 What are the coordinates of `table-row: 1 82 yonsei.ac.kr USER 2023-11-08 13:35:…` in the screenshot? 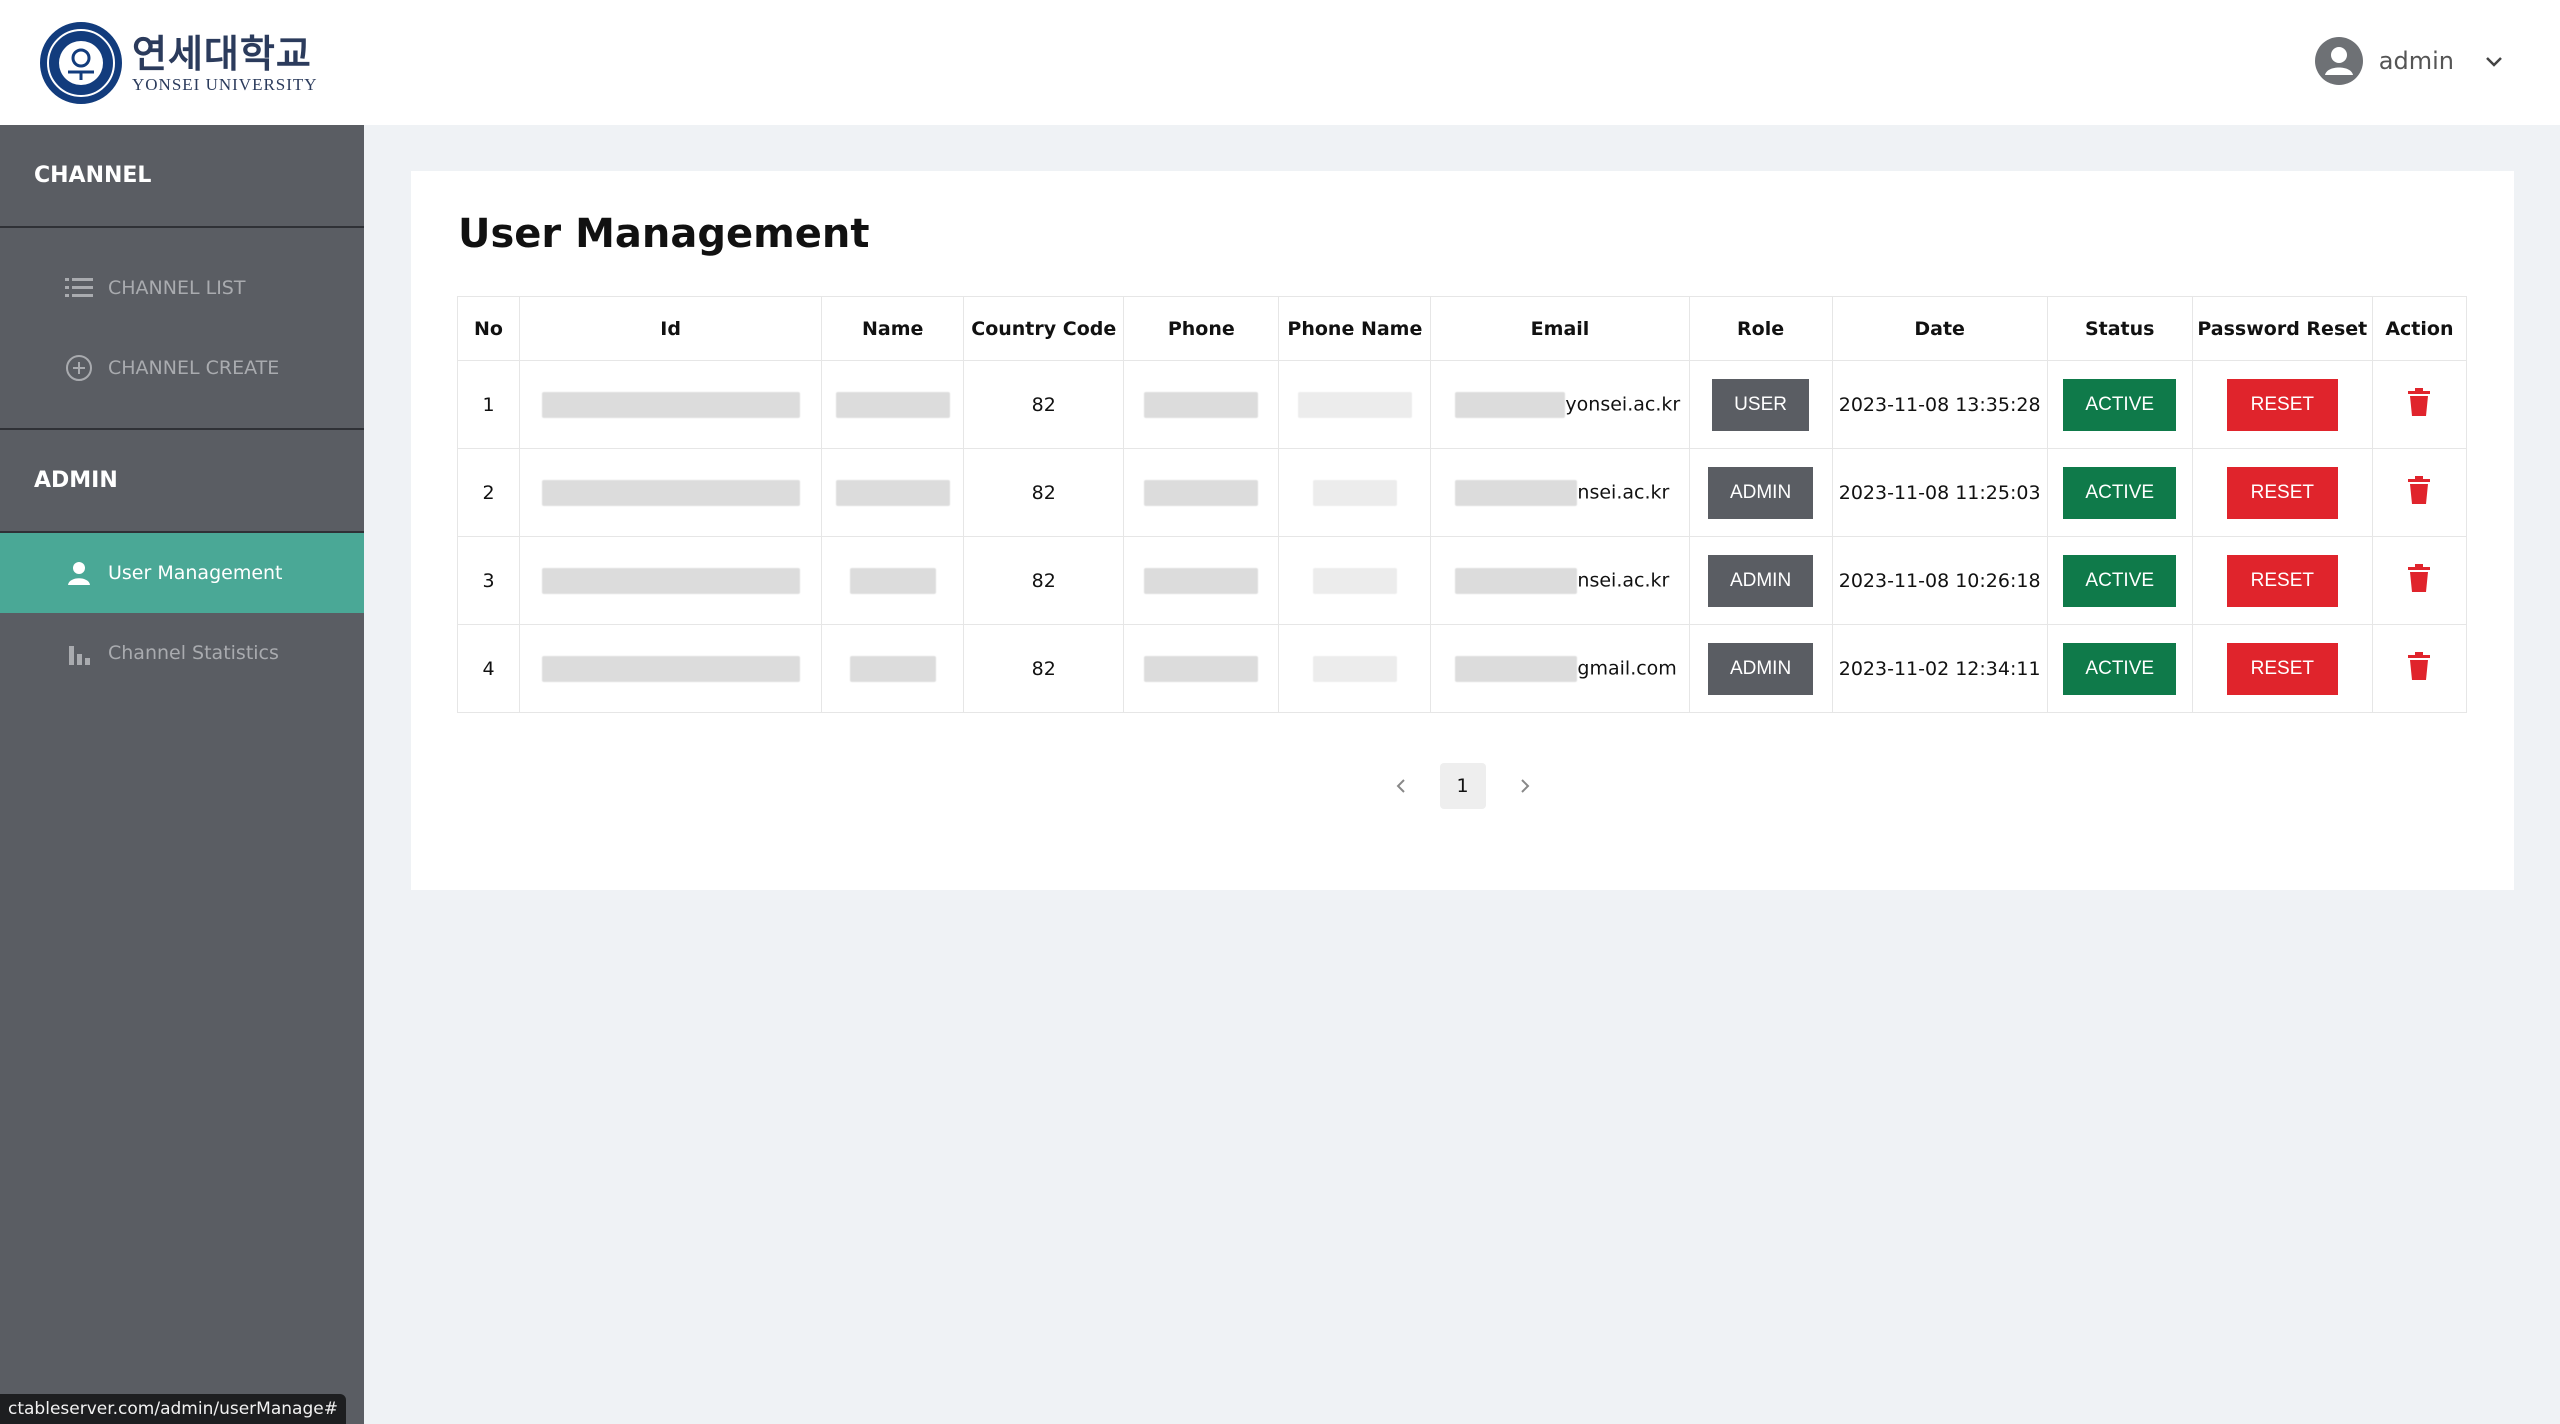 It's located at (1462, 404).